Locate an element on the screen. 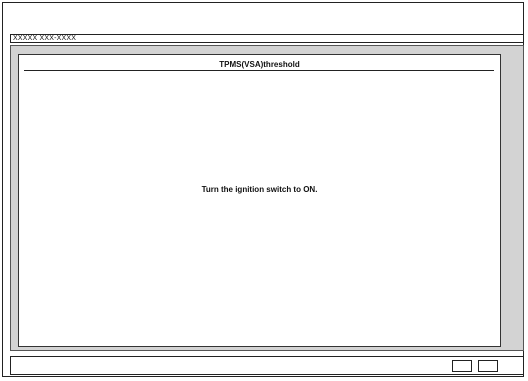 Image resolution: width=528 pixels, height=381 pixels. dialog-title: TPMS(VSA)threshold is located at coordinates (259, 64).